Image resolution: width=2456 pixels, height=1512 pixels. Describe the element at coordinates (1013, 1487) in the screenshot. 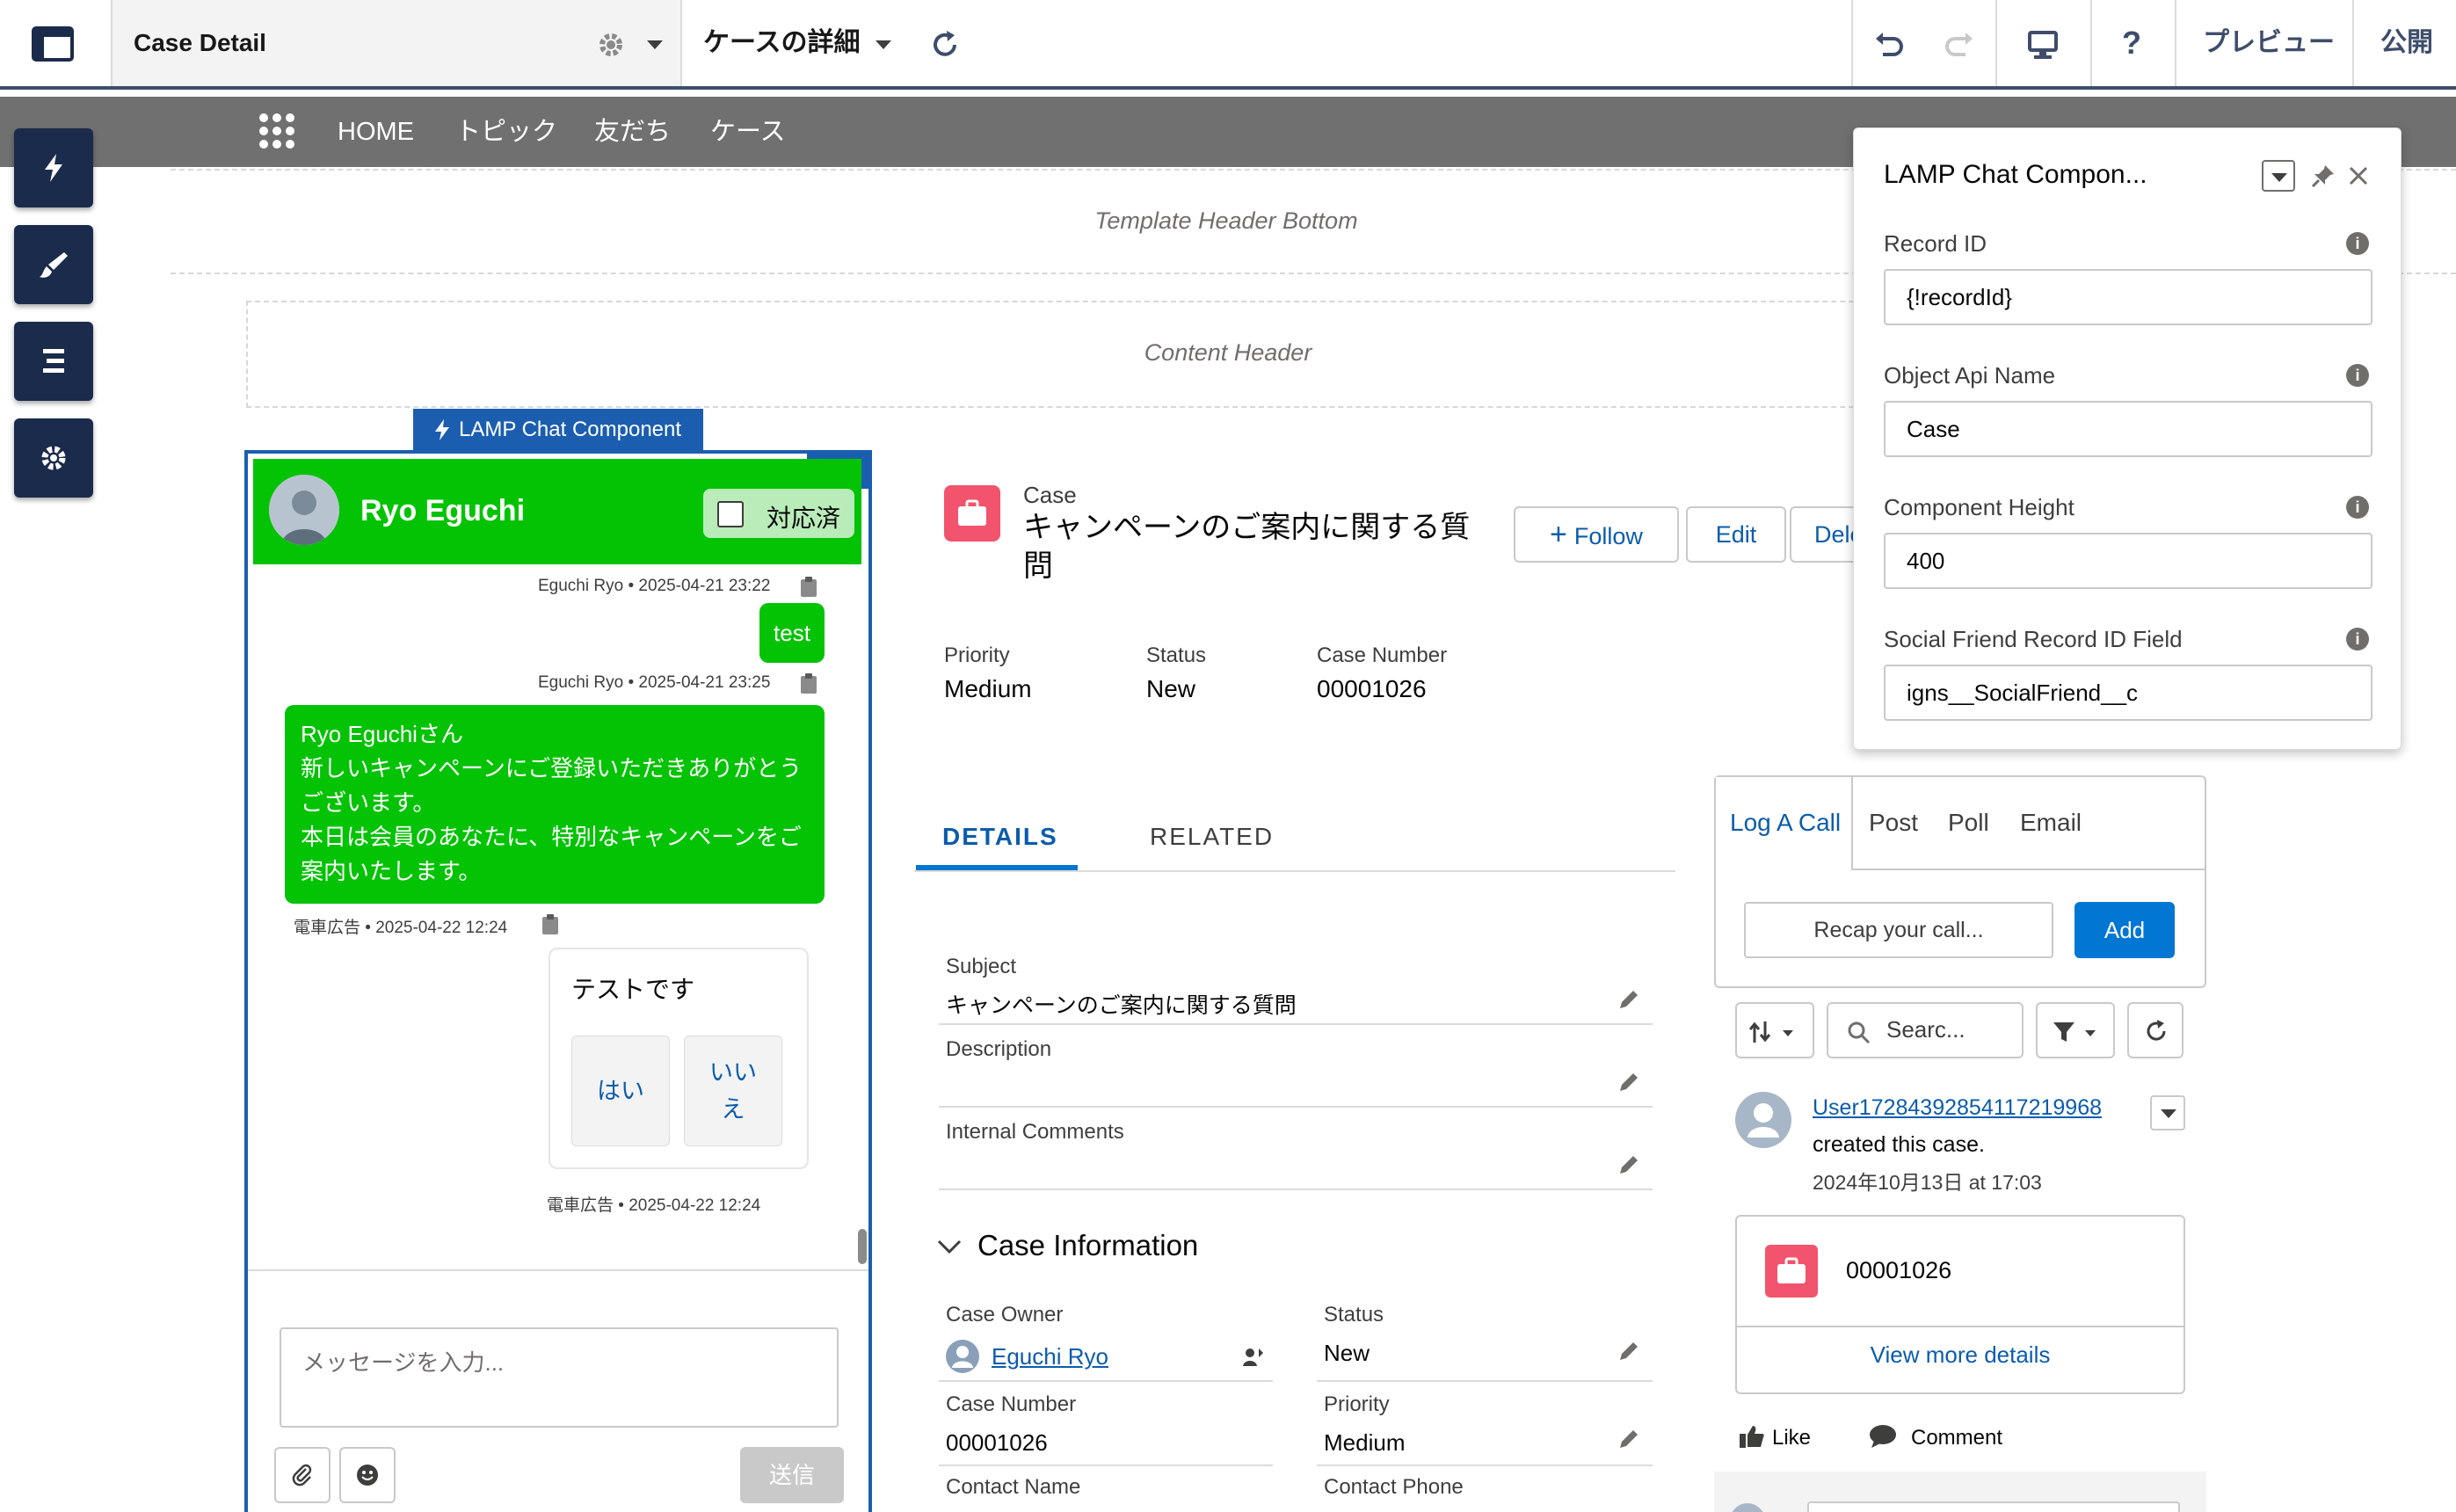

I see `contact-name-label: Contact Name` at that location.